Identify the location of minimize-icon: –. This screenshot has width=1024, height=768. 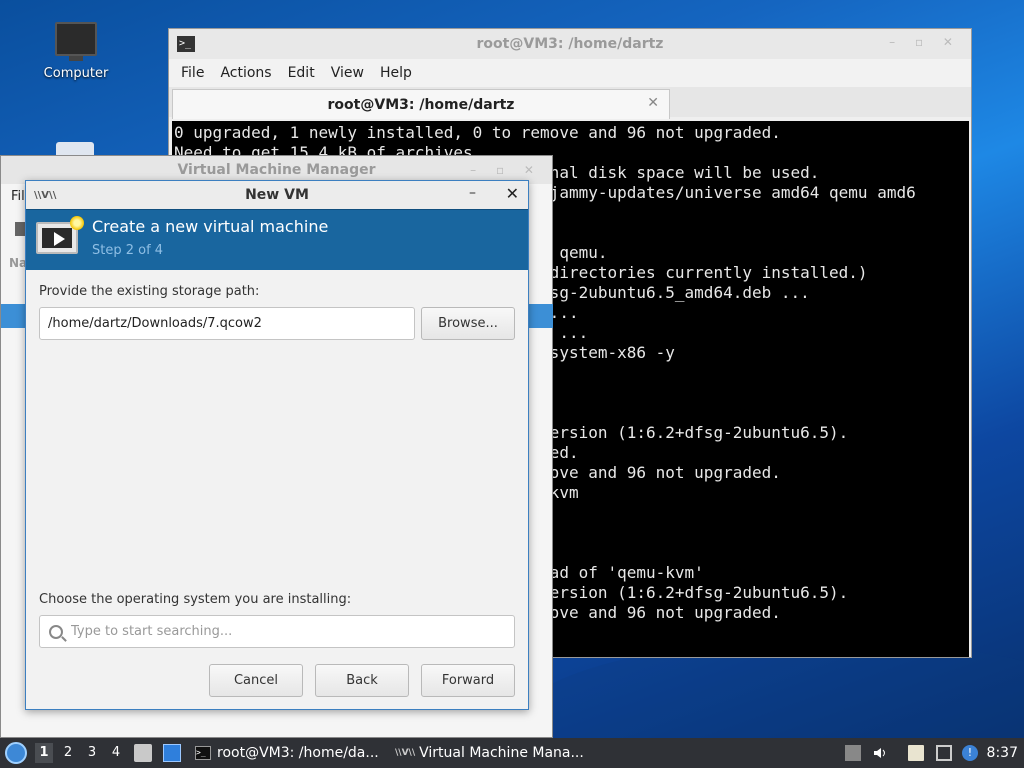
(472, 193).